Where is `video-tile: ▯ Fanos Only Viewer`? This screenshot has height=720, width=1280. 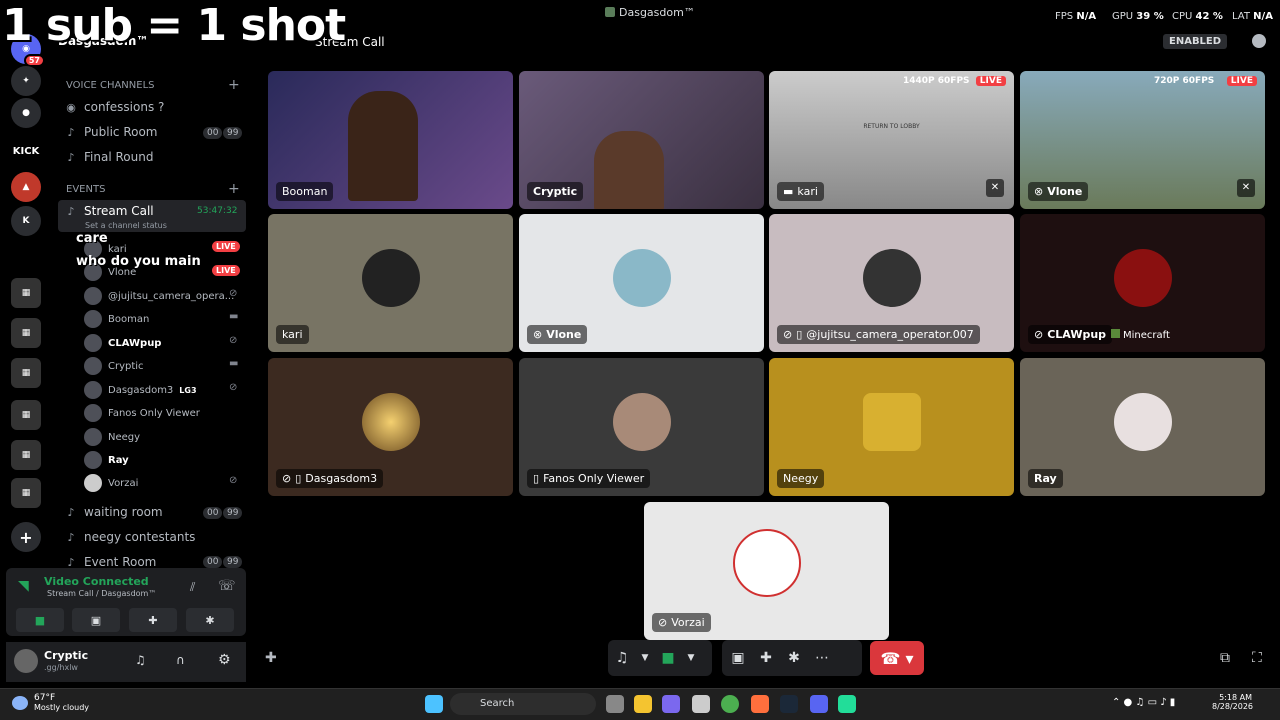 video-tile: ▯ Fanos Only Viewer is located at coordinates (641, 427).